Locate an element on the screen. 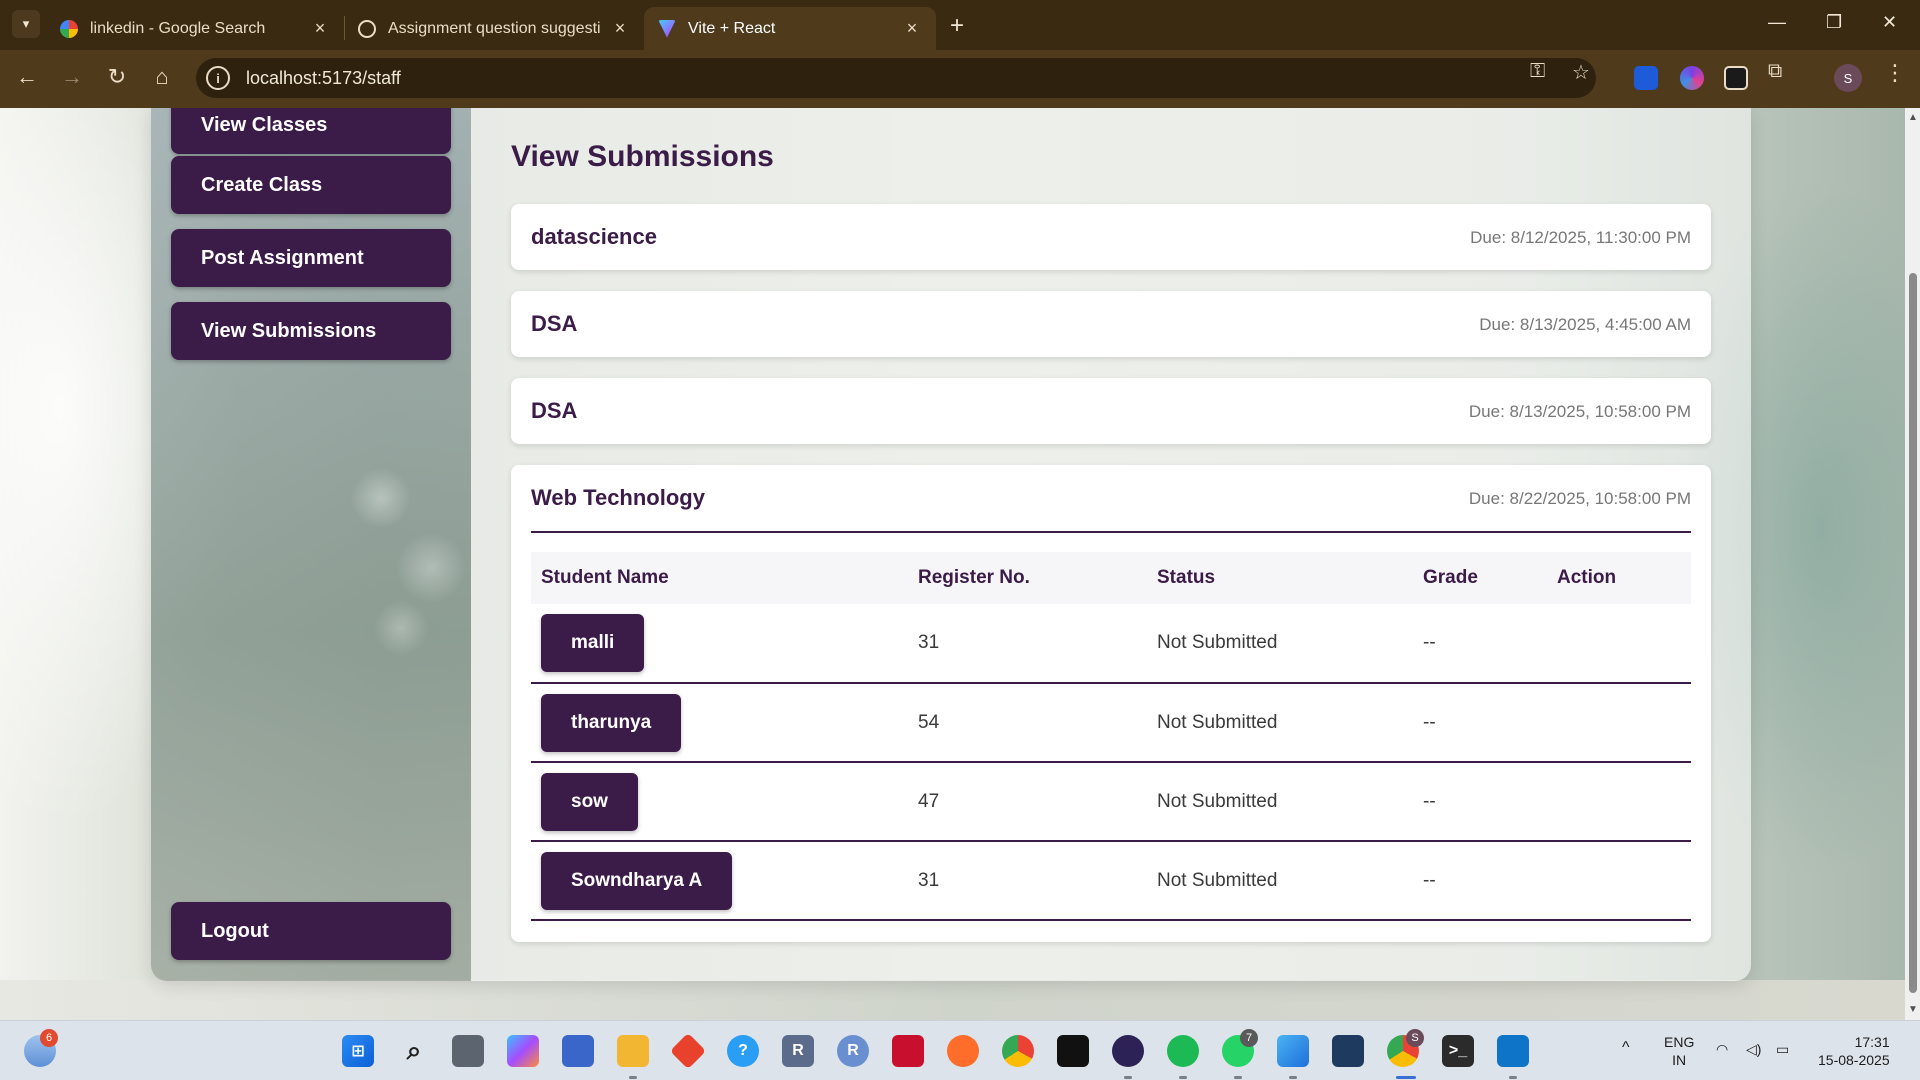 This screenshot has height=1080, width=1920. restore-icon: ❐ is located at coordinates (1834, 22).